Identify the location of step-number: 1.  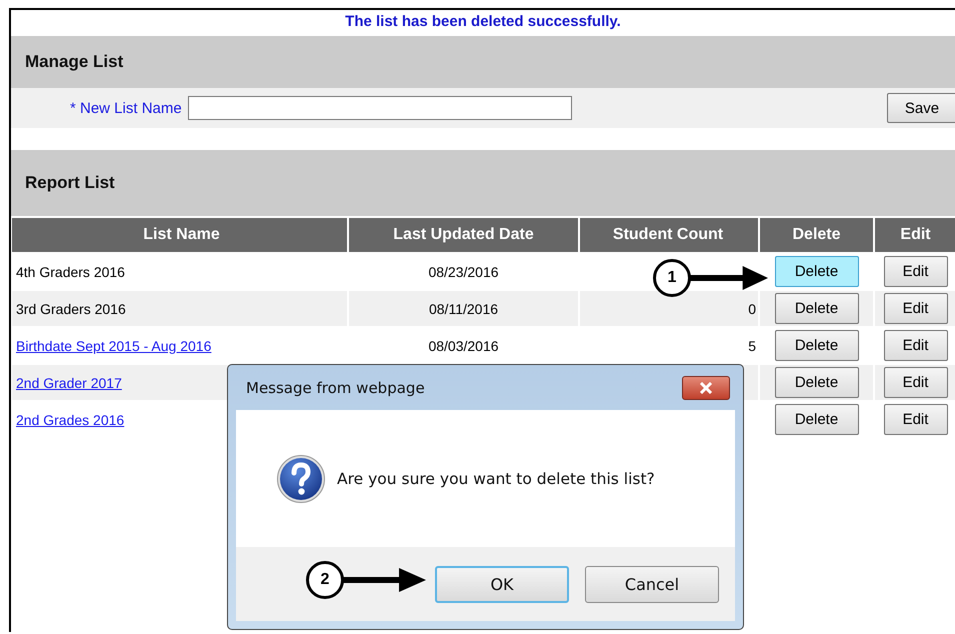
(672, 278).